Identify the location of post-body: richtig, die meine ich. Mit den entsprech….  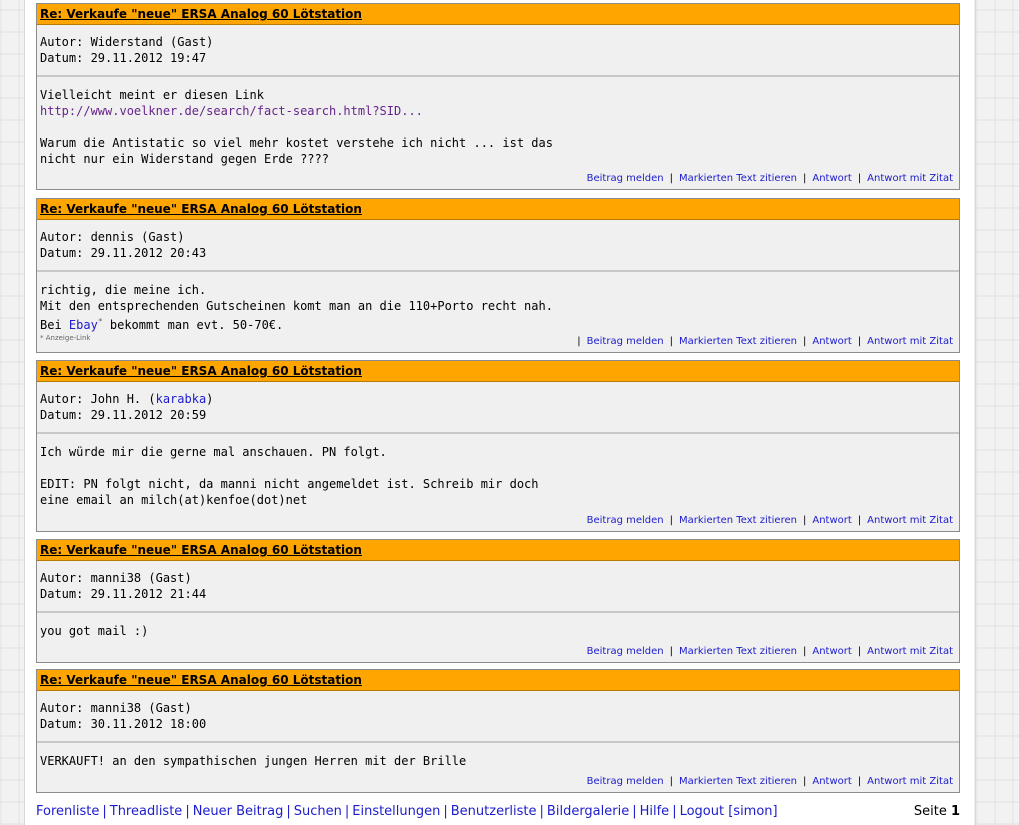
(296, 307).